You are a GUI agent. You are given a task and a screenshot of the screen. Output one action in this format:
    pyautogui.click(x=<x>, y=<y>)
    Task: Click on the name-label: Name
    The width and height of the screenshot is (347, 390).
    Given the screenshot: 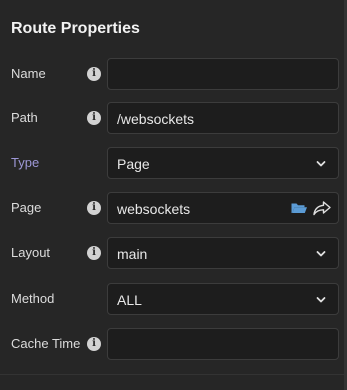 What is the action you would take?
    pyautogui.click(x=28, y=73)
    